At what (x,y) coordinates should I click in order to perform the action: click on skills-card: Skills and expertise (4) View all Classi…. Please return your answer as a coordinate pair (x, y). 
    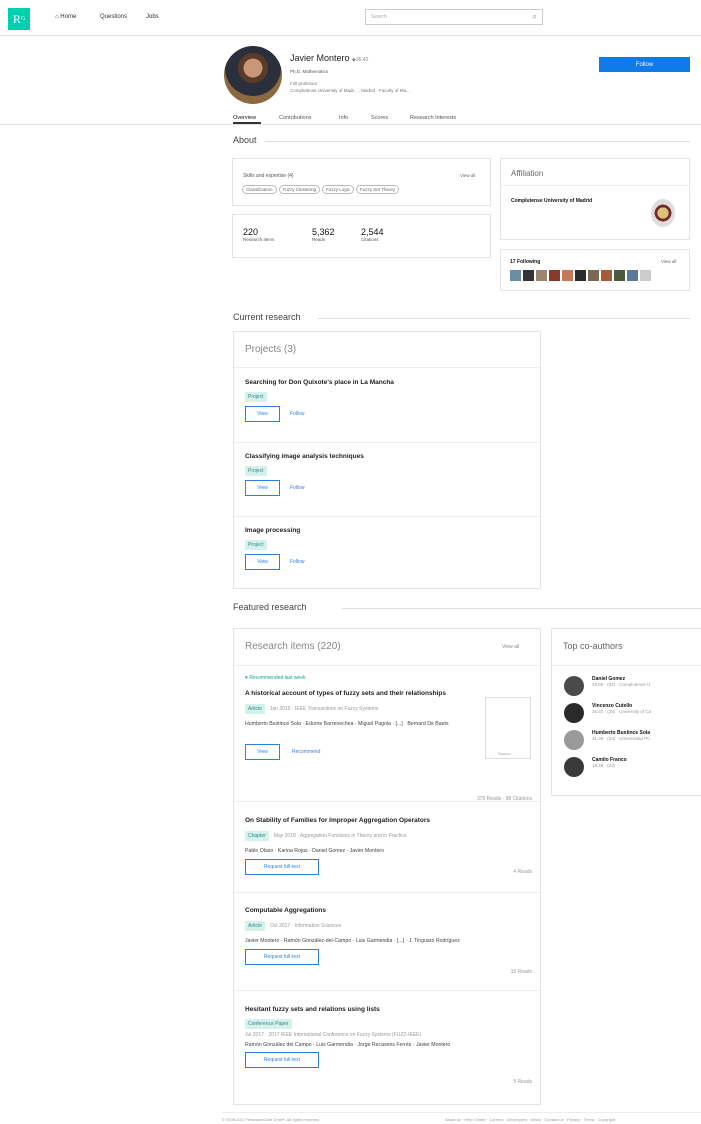
    Looking at the image, I should click on (361, 182).